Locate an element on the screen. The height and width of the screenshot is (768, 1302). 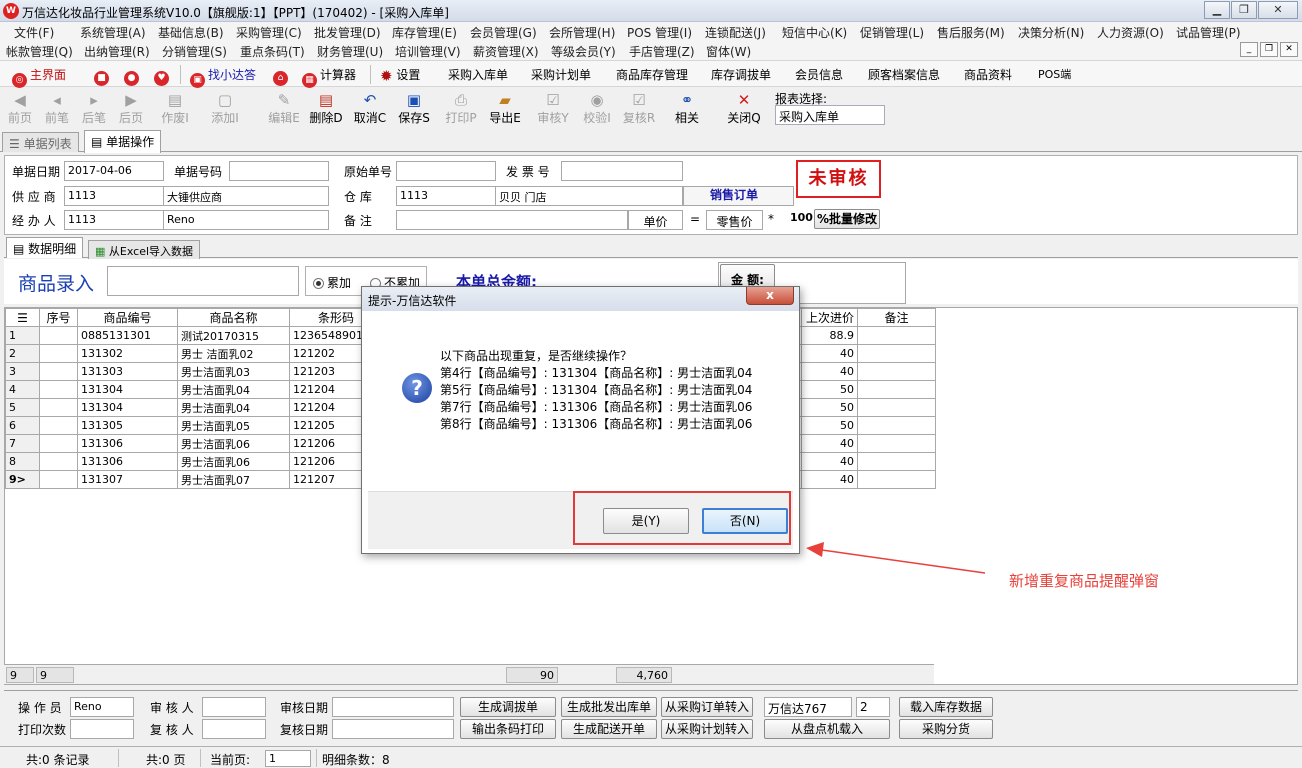
prev-record-button: ◂ 前笔 is located at coordinates (57, 110).